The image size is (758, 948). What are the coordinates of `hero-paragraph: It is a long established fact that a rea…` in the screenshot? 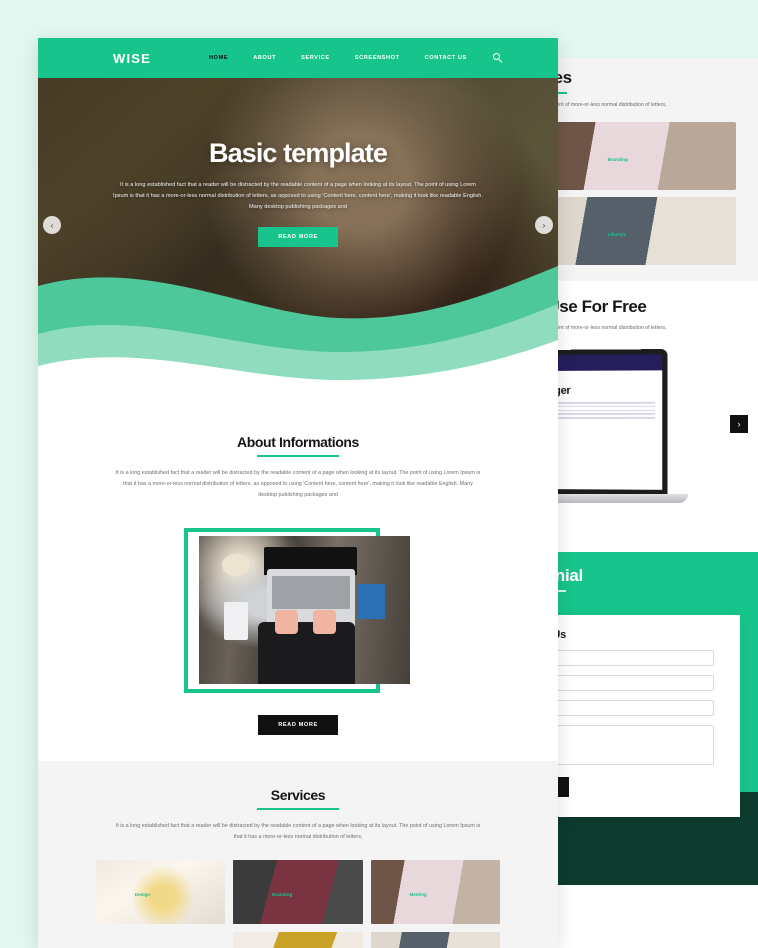 It's located at (298, 196).